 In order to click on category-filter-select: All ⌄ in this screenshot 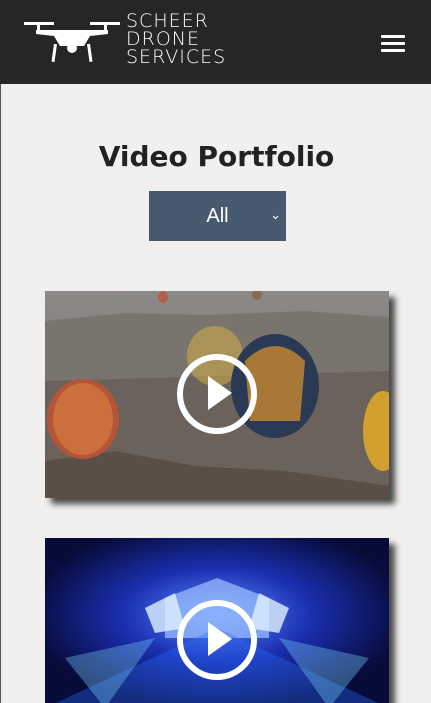, I will do `click(217, 216)`.